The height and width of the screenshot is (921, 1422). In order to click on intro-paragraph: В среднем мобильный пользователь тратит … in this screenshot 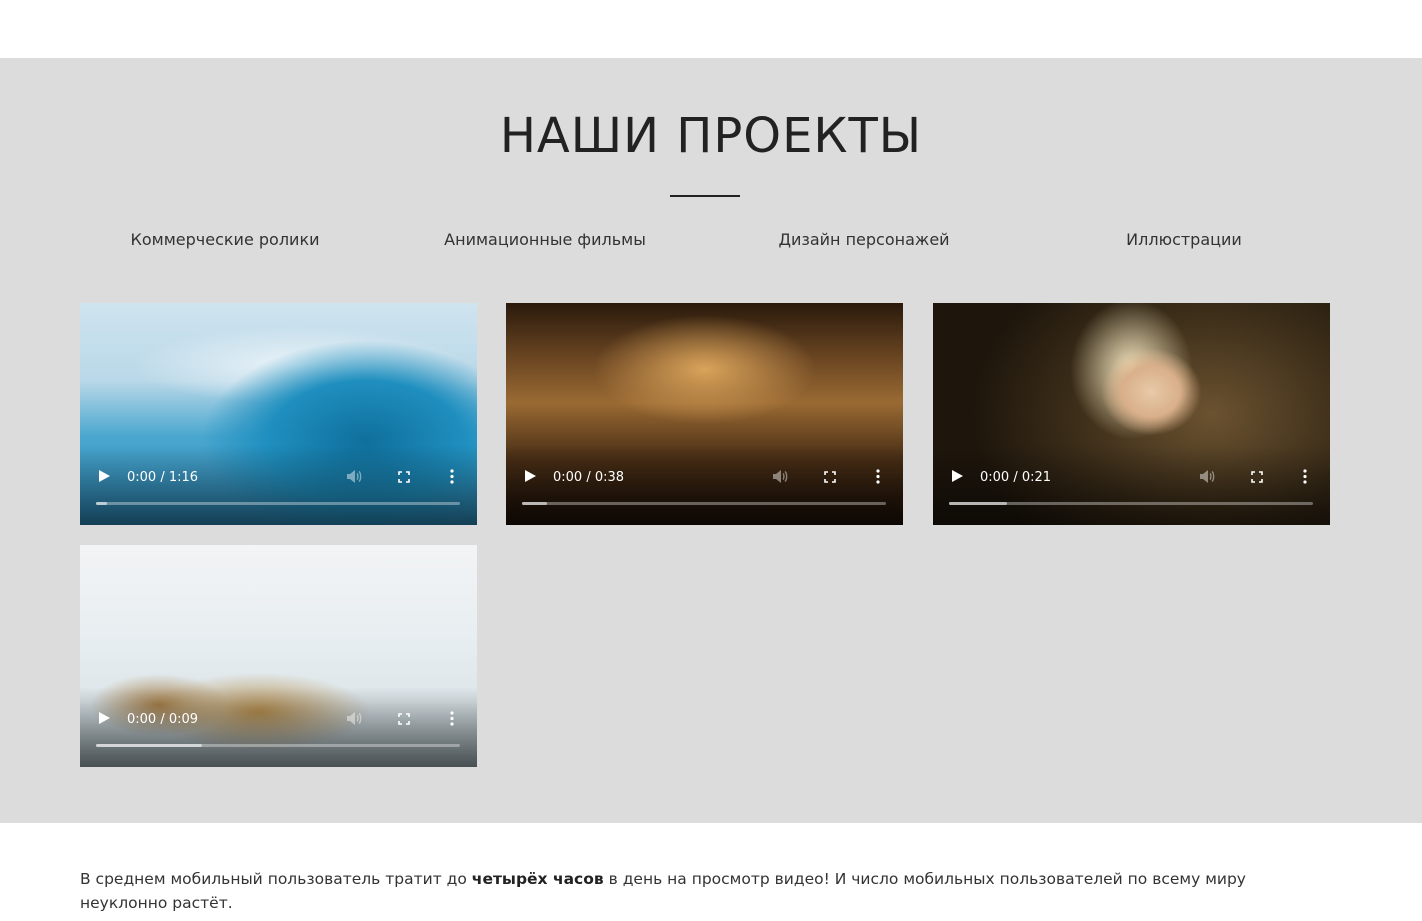, I will do `click(680, 891)`.